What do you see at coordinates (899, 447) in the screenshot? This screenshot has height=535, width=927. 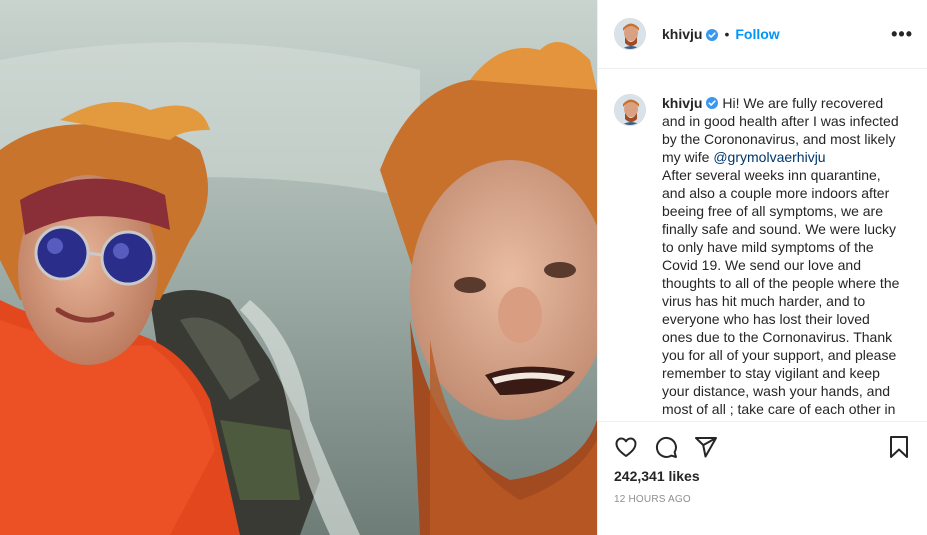 I see `bookmark-icon` at bounding box center [899, 447].